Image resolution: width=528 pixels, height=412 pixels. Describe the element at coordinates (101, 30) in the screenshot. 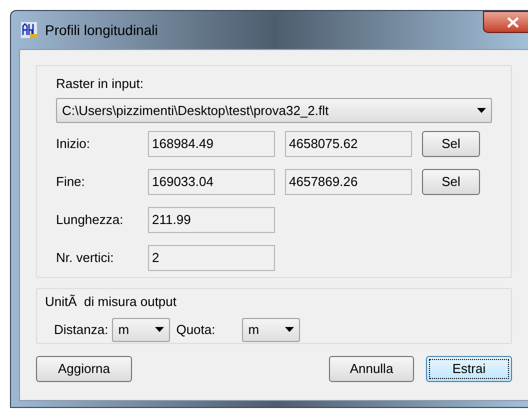

I see `window-title: Profili longitudinali` at that location.